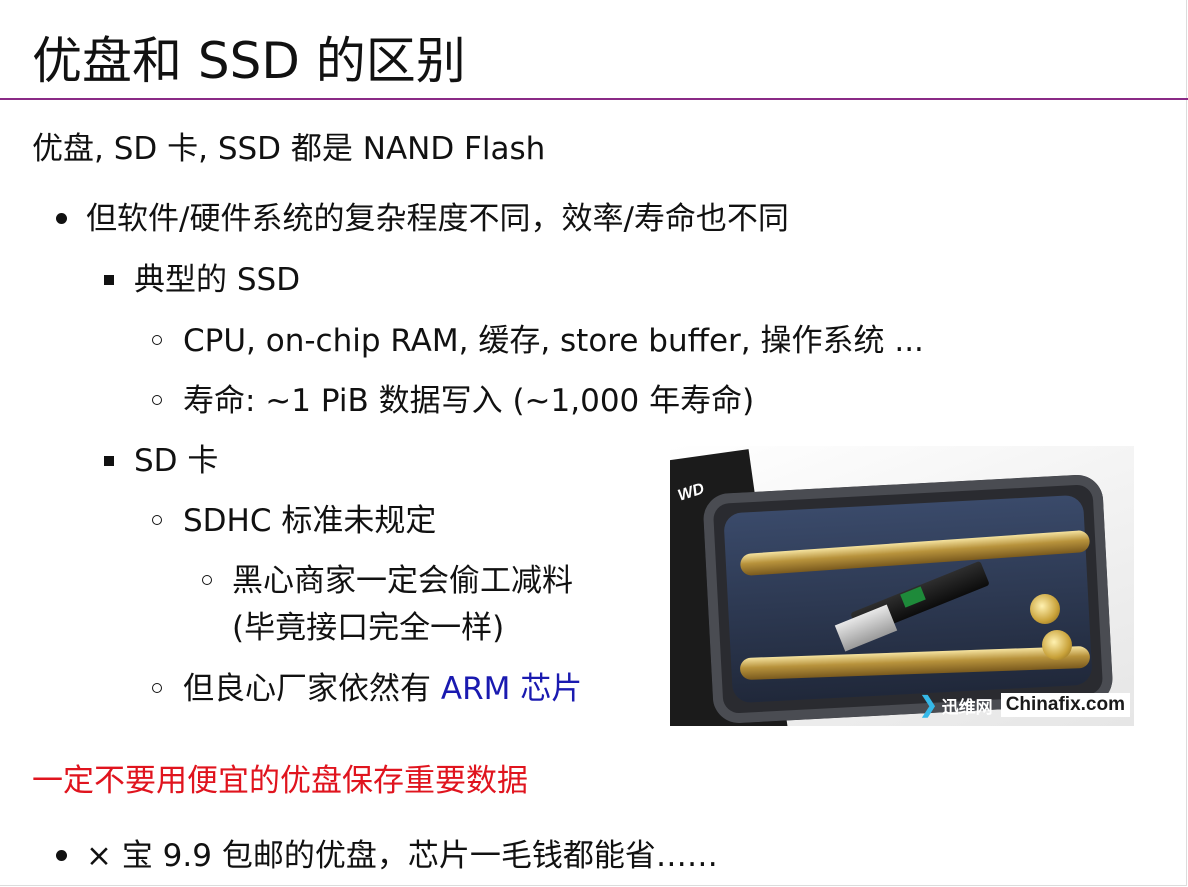 The image size is (1188, 887). I want to click on ssd-lifetime-item: 寿命: ~1 PiB 数据写入 (~1,000 年寿命), so click(469, 401).